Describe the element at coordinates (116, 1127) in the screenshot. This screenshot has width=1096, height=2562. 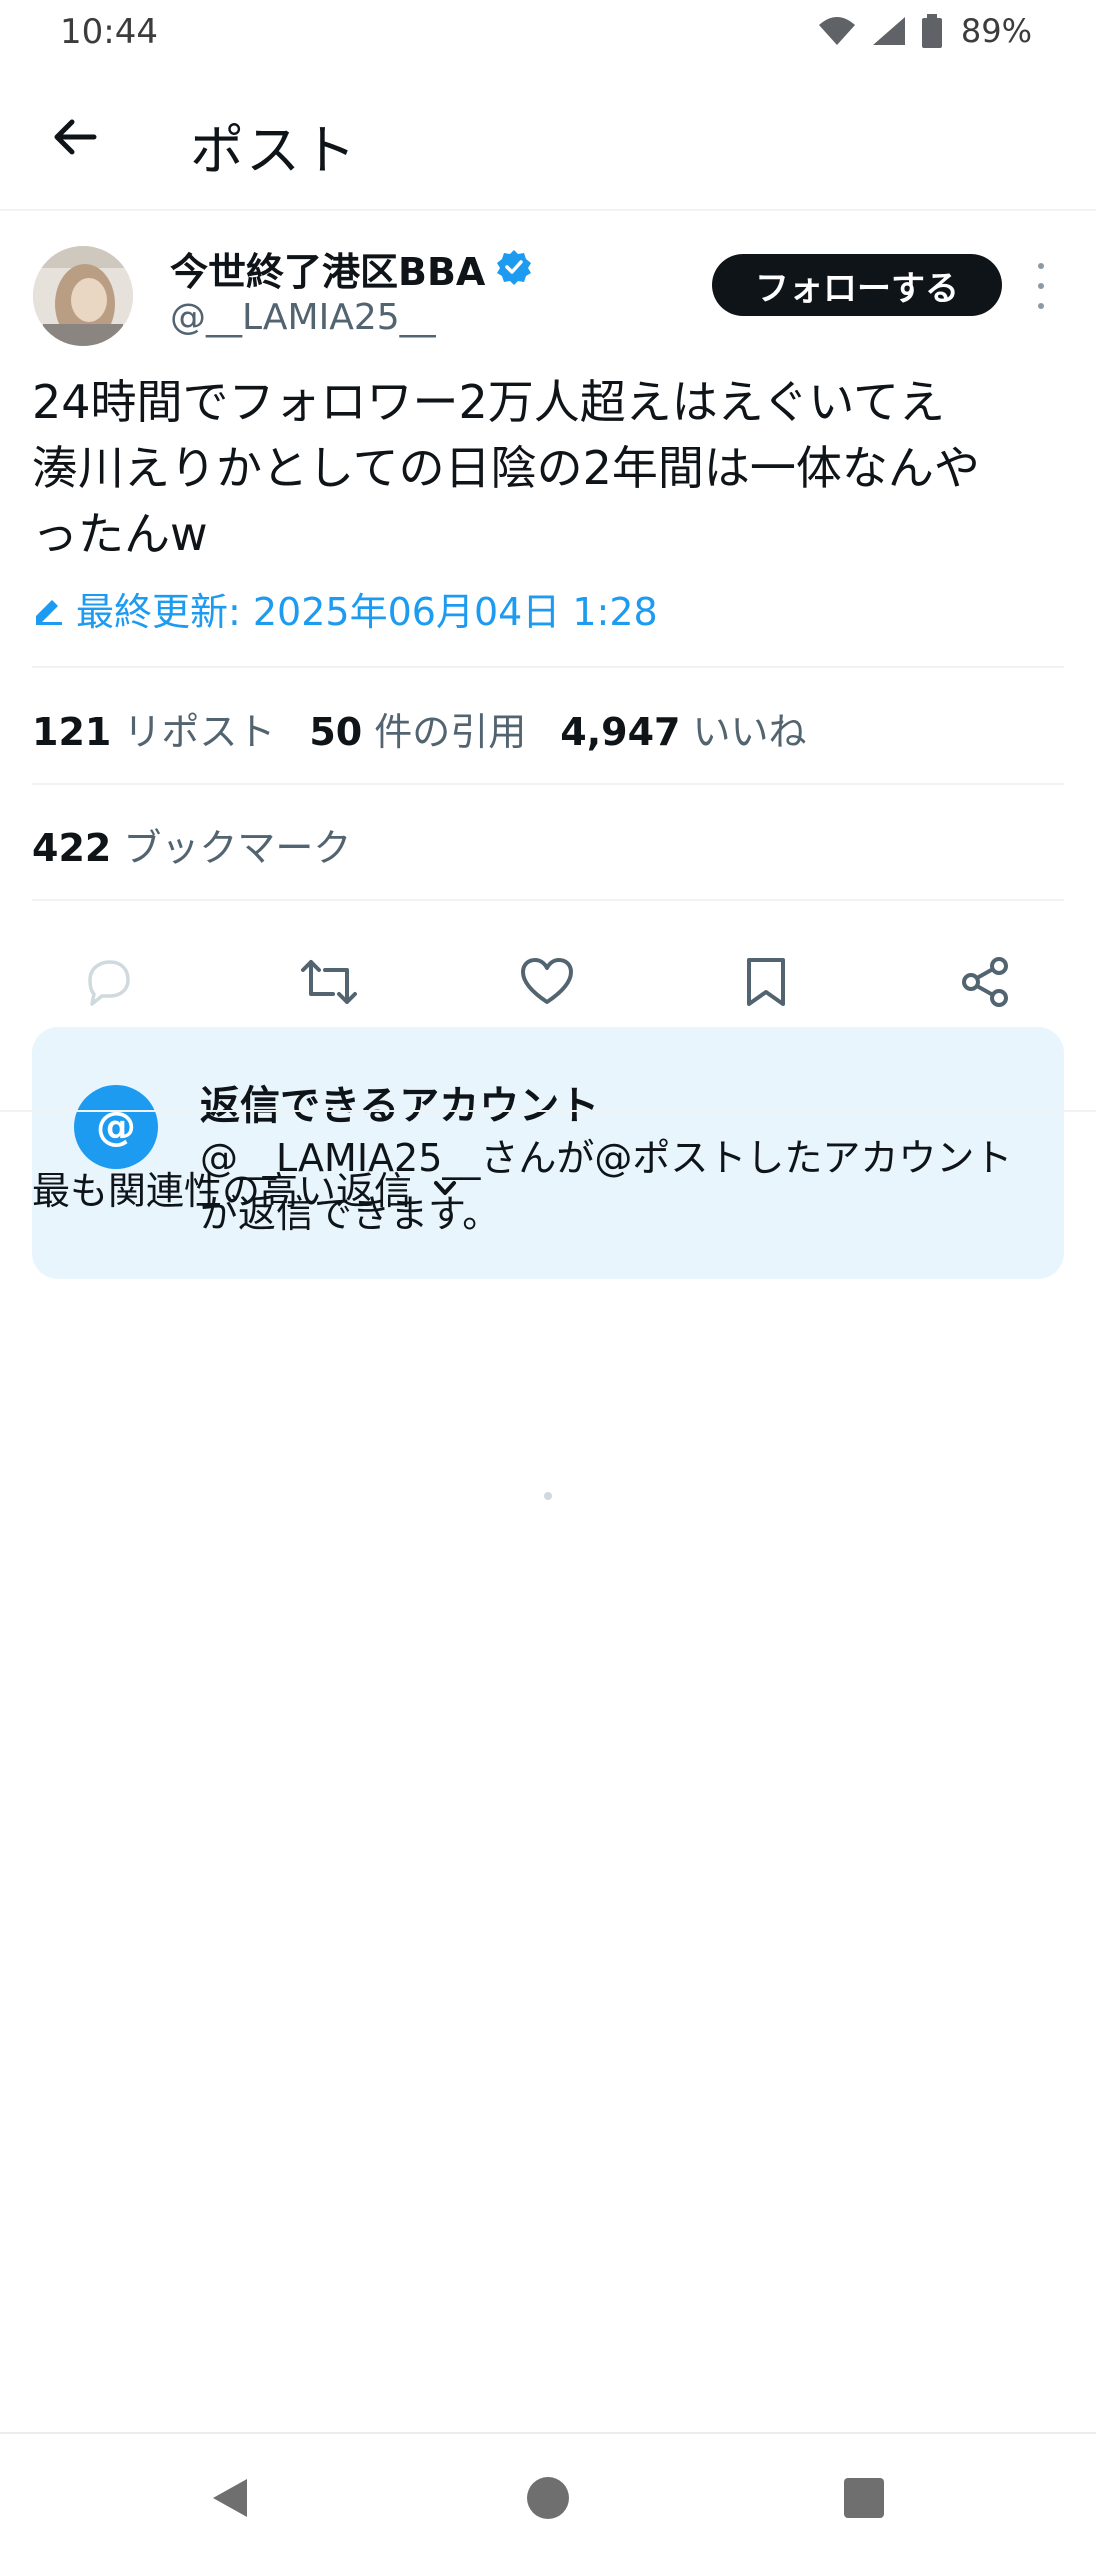
I see `at-sign-icon: @` at that location.